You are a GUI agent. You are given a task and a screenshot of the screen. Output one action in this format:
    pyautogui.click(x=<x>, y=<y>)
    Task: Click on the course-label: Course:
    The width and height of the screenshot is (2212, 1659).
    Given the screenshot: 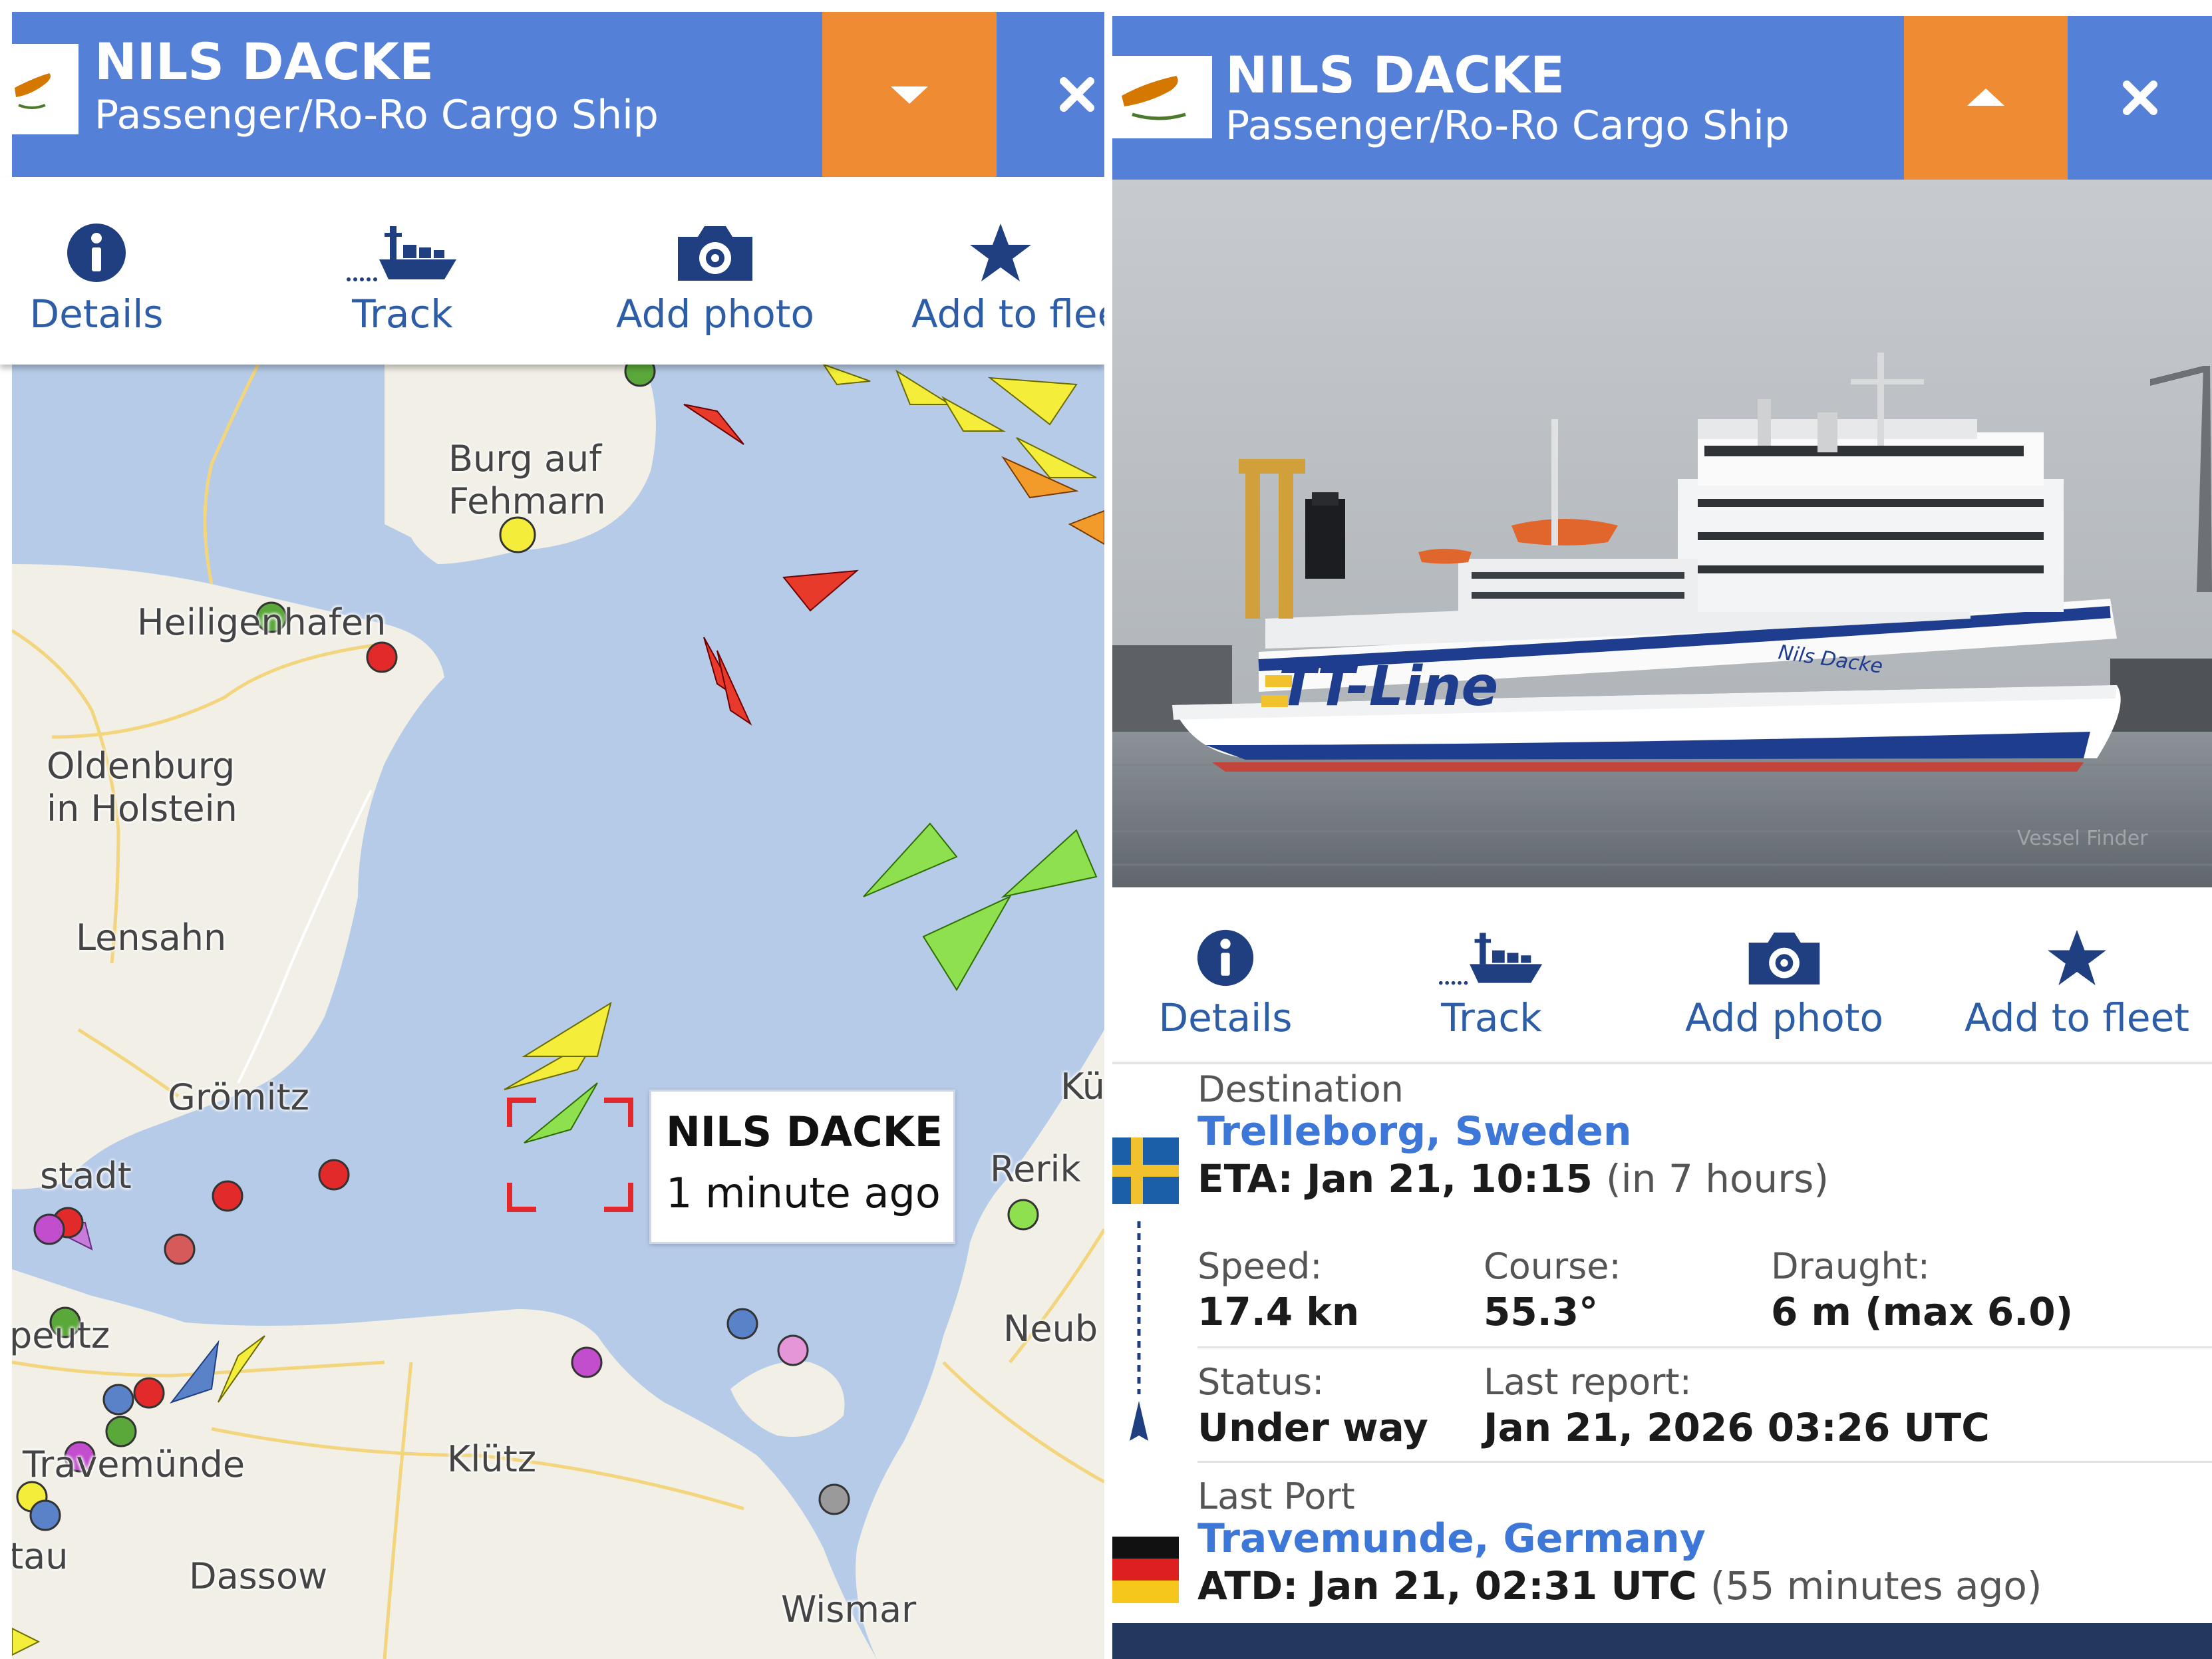 What is the action you would take?
    pyautogui.click(x=1552, y=1266)
    